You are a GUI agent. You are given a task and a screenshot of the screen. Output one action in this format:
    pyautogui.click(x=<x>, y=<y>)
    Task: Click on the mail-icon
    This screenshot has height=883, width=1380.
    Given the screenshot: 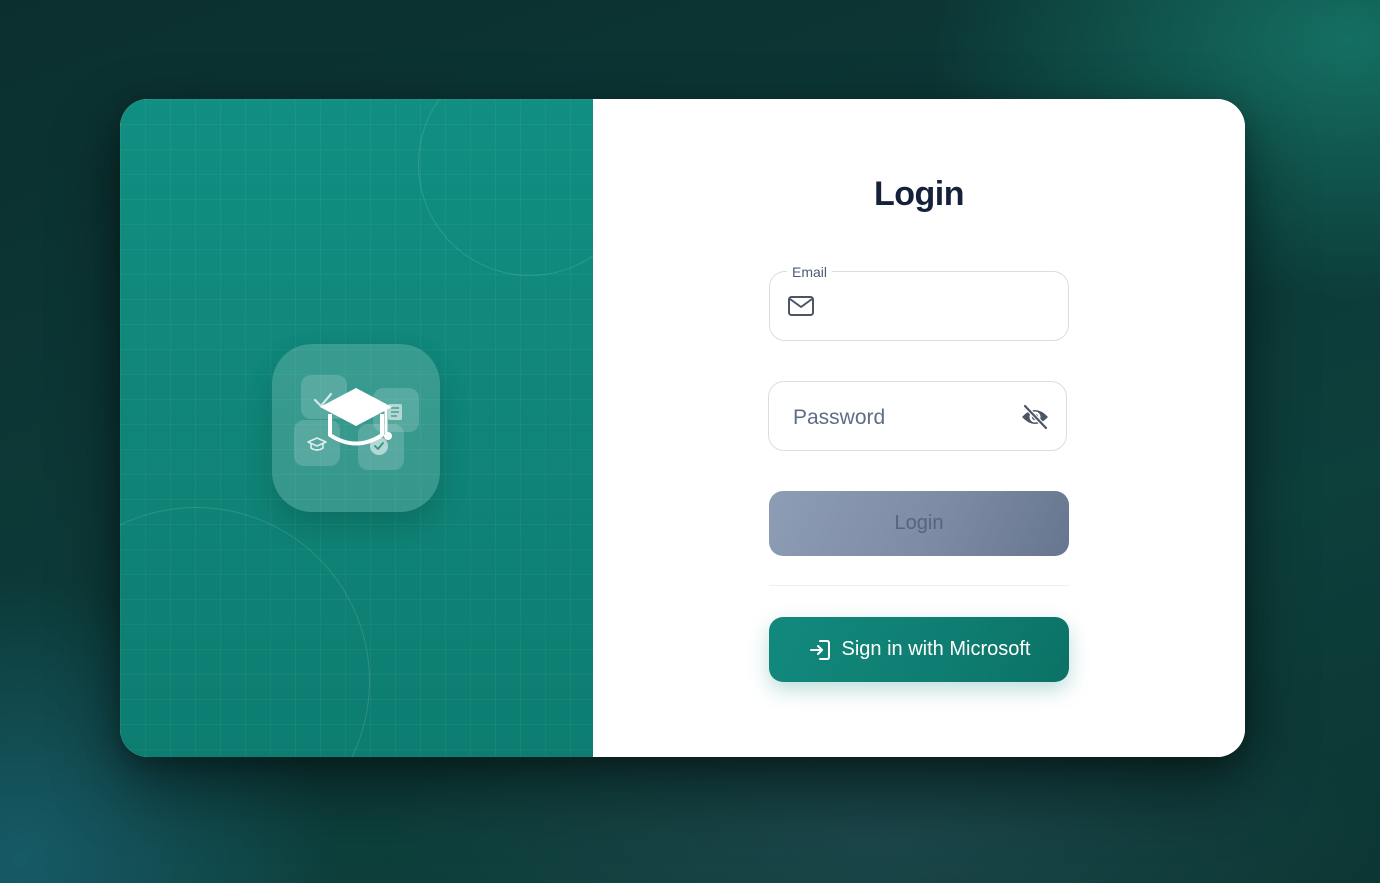 What is the action you would take?
    pyautogui.click(x=801, y=306)
    